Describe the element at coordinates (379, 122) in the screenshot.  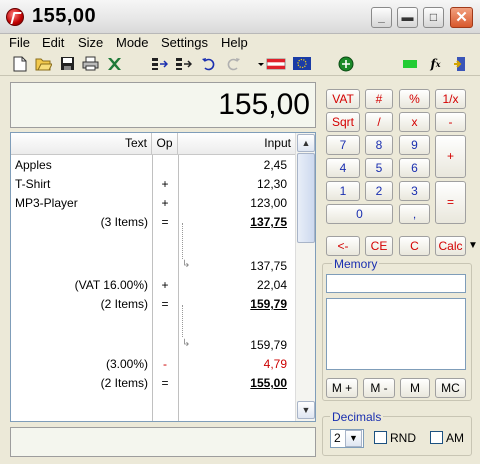
I see `divide-button: /` at that location.